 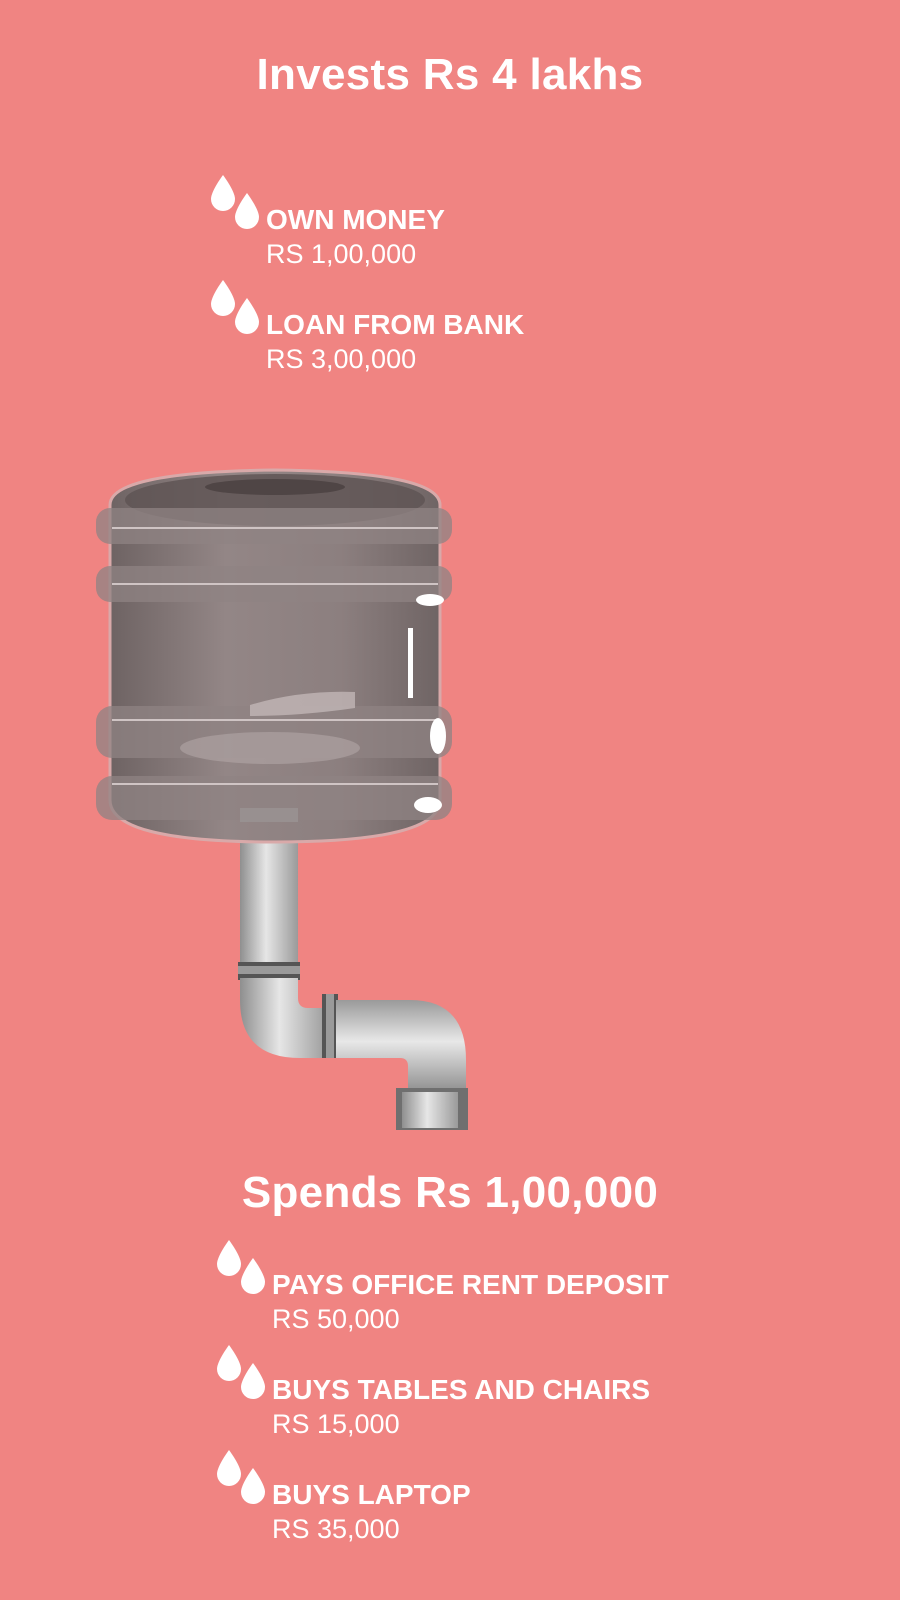 What do you see at coordinates (336, 1424) in the screenshot?
I see `item-value: RS 15,000` at bounding box center [336, 1424].